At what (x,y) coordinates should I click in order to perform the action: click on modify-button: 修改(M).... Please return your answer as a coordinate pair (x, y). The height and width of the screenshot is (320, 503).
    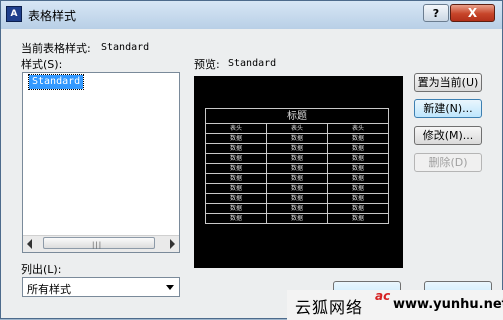
    Looking at the image, I should click on (448, 135).